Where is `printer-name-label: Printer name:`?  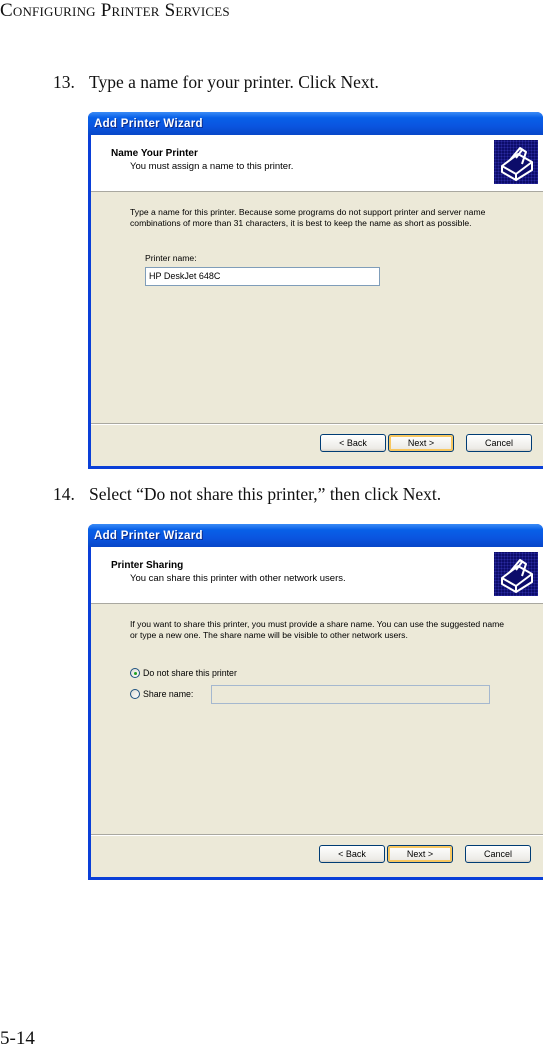
printer-name-label: Printer name: is located at coordinates (171, 258).